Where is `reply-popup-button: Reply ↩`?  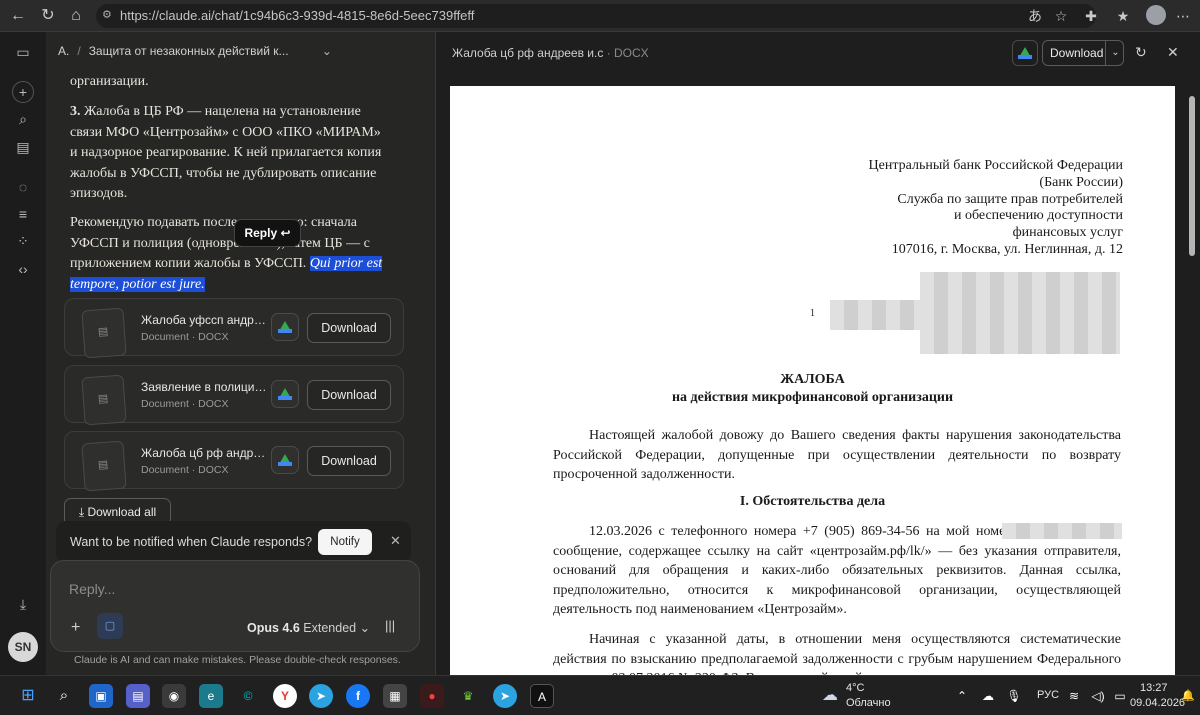
reply-popup-button: Reply ↩ is located at coordinates (267, 233).